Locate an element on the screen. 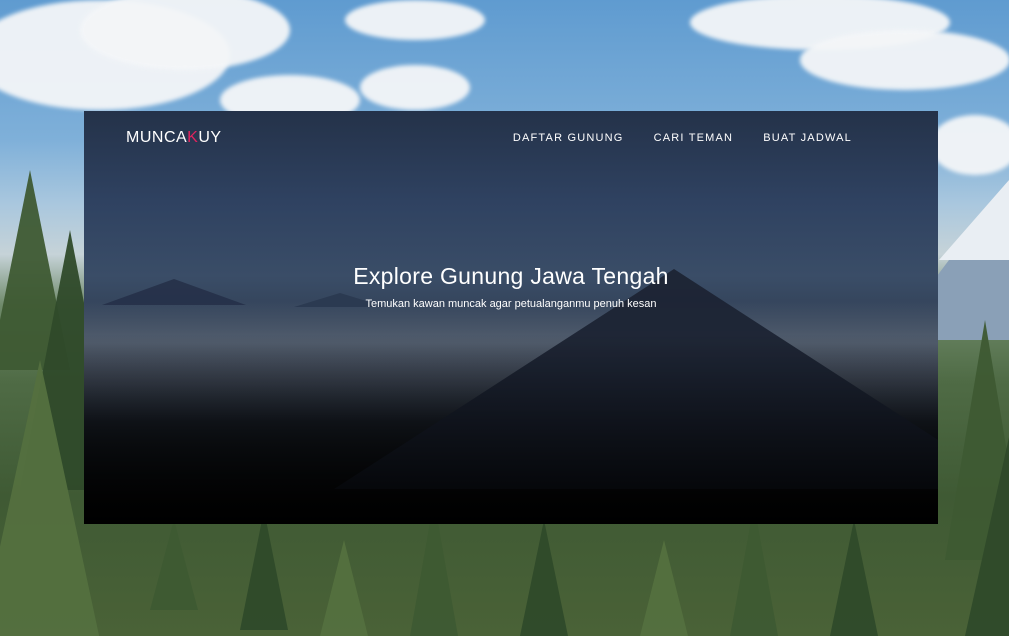 Image resolution: width=1009 pixels, height=636 pixels. hero-title: Explore Gunung Jawa Tengah is located at coordinates (511, 276).